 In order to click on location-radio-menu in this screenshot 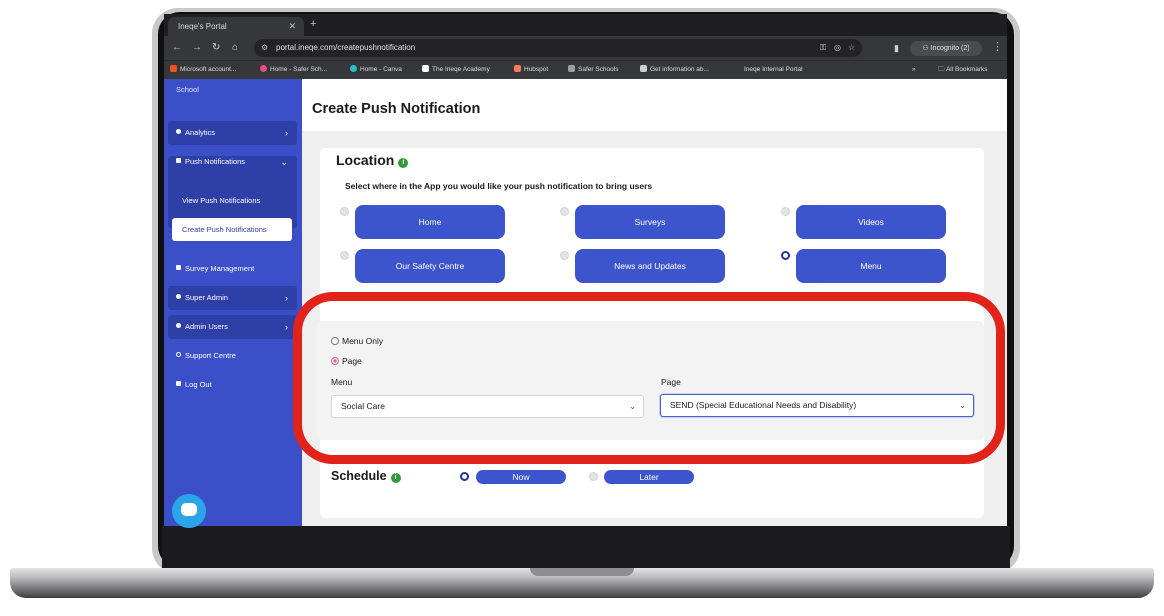, I will do `click(785, 255)`.